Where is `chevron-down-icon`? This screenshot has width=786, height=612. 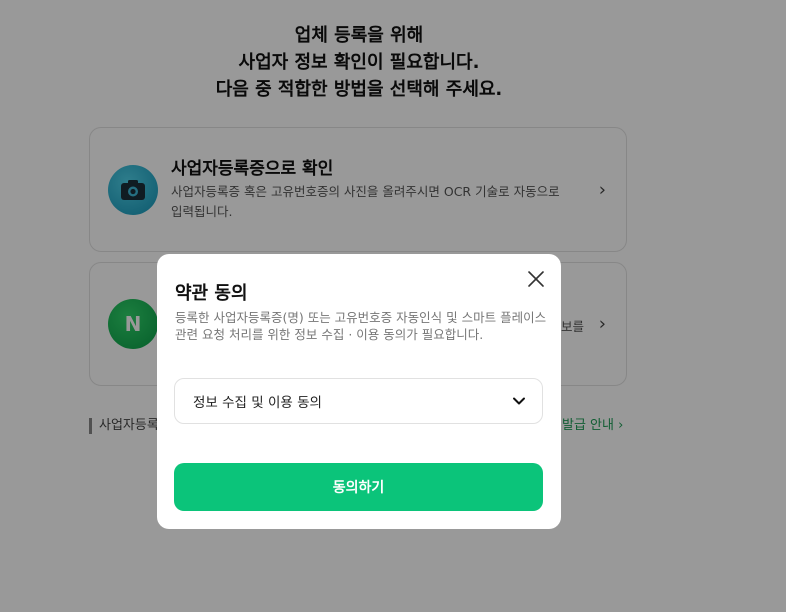
chevron-down-icon is located at coordinates (519, 401).